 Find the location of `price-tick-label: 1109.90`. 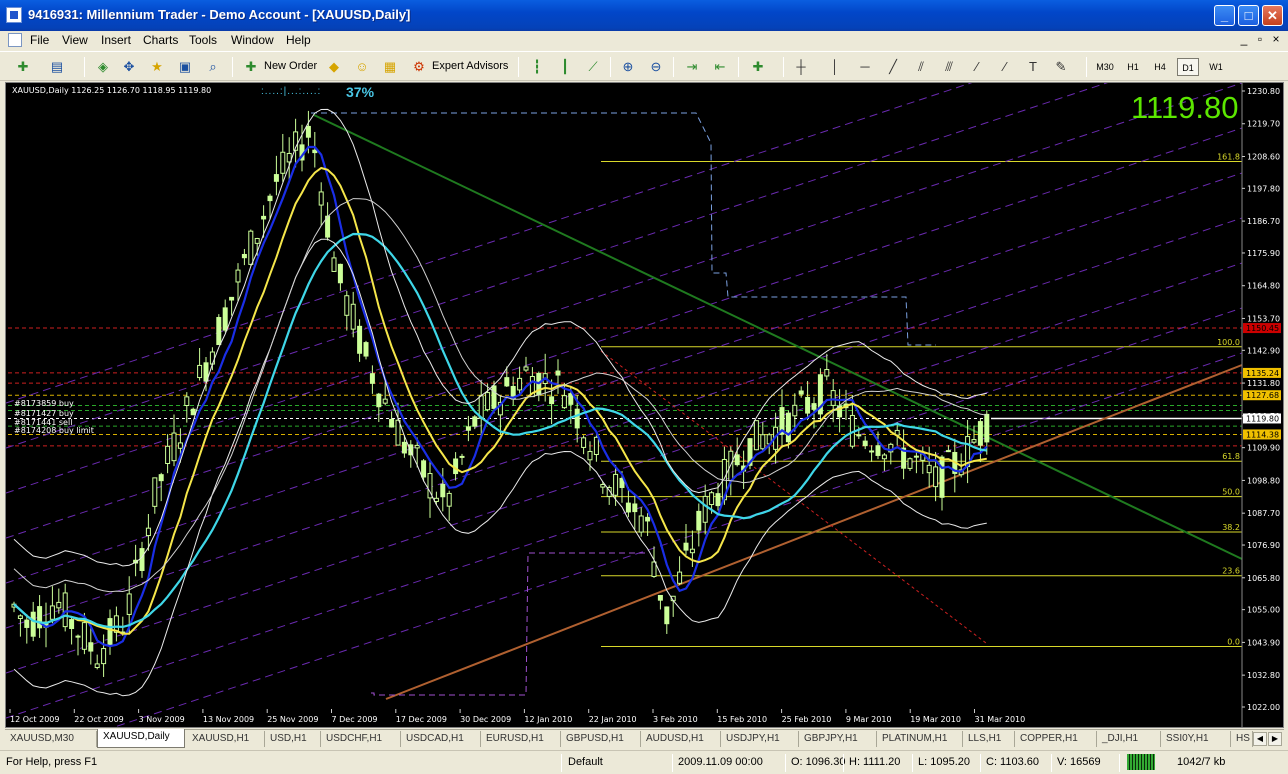

price-tick-label: 1109.90 is located at coordinates (1263, 448).